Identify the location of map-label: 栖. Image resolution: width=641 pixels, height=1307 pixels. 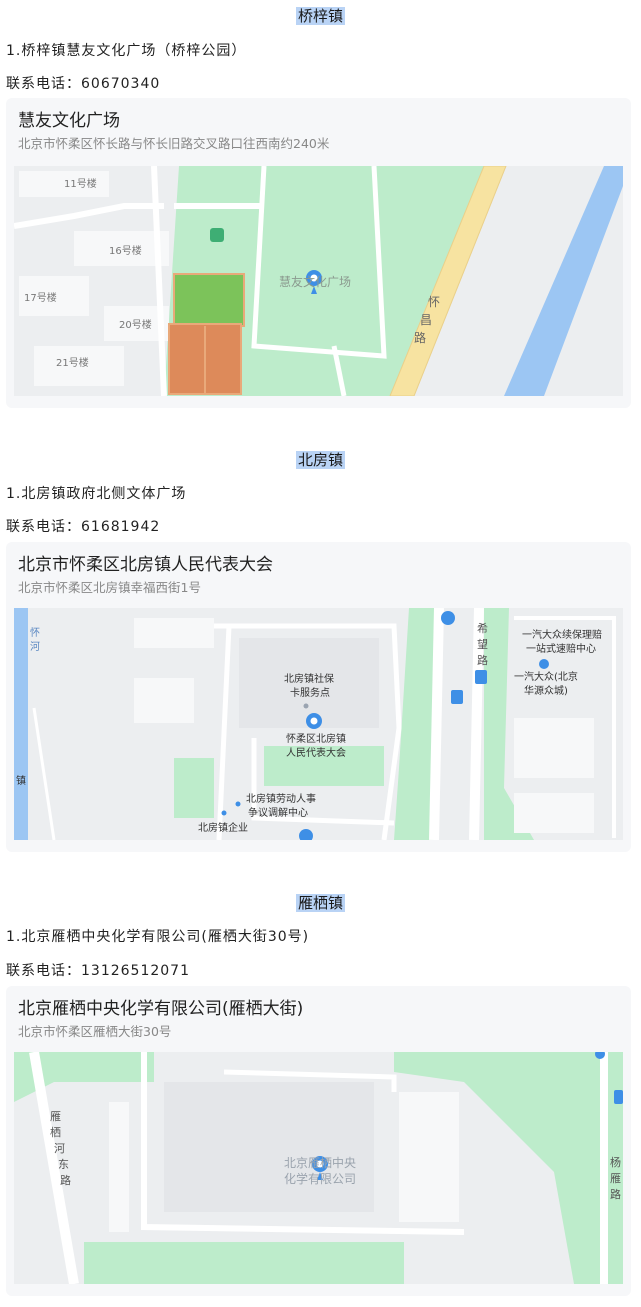
(55, 1132).